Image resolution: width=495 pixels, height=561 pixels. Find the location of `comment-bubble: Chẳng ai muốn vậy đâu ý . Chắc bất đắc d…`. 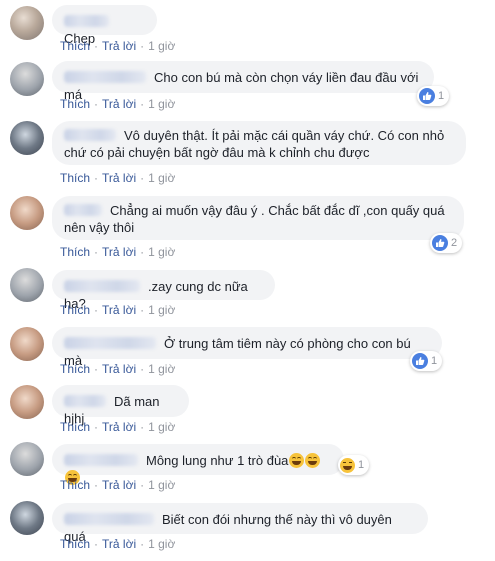

comment-bubble: Chẳng ai muốn vậy đâu ý . Chắc bất đắc d… is located at coordinates (258, 218).